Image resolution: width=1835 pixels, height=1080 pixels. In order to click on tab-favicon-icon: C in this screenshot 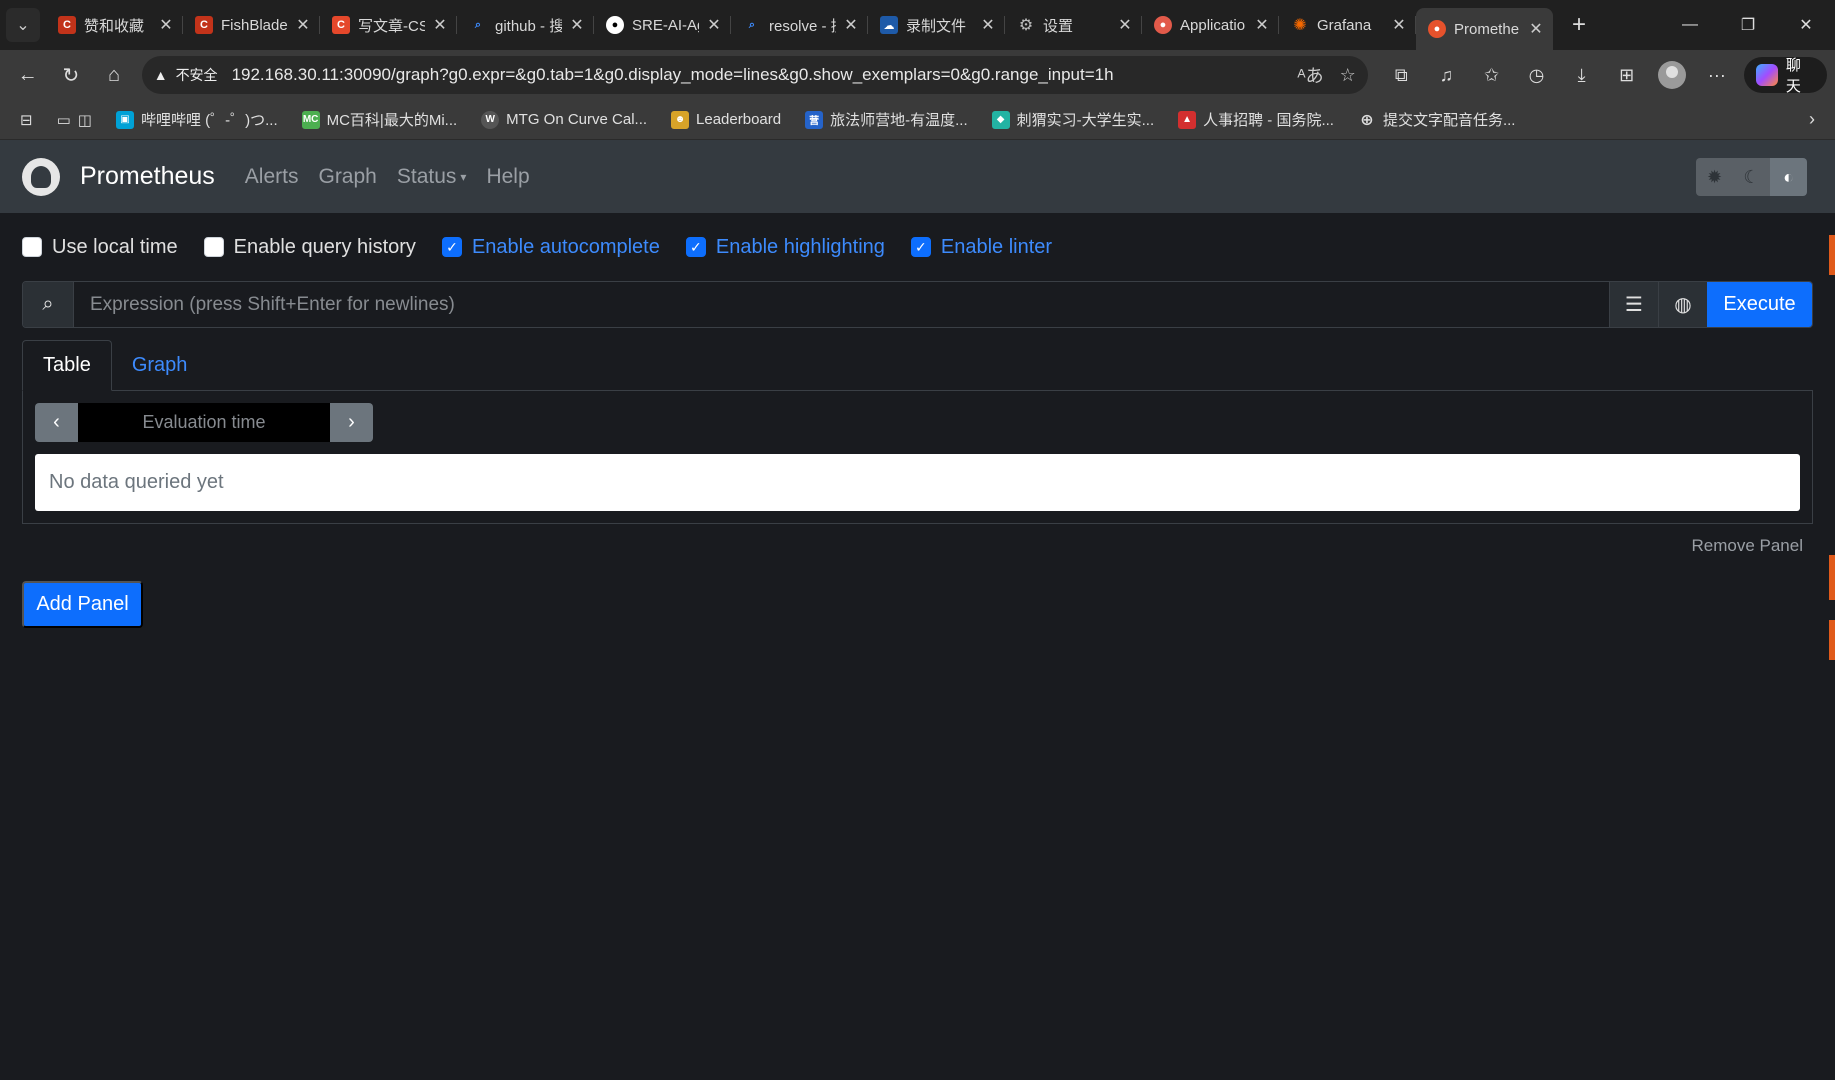, I will do `click(341, 25)`.